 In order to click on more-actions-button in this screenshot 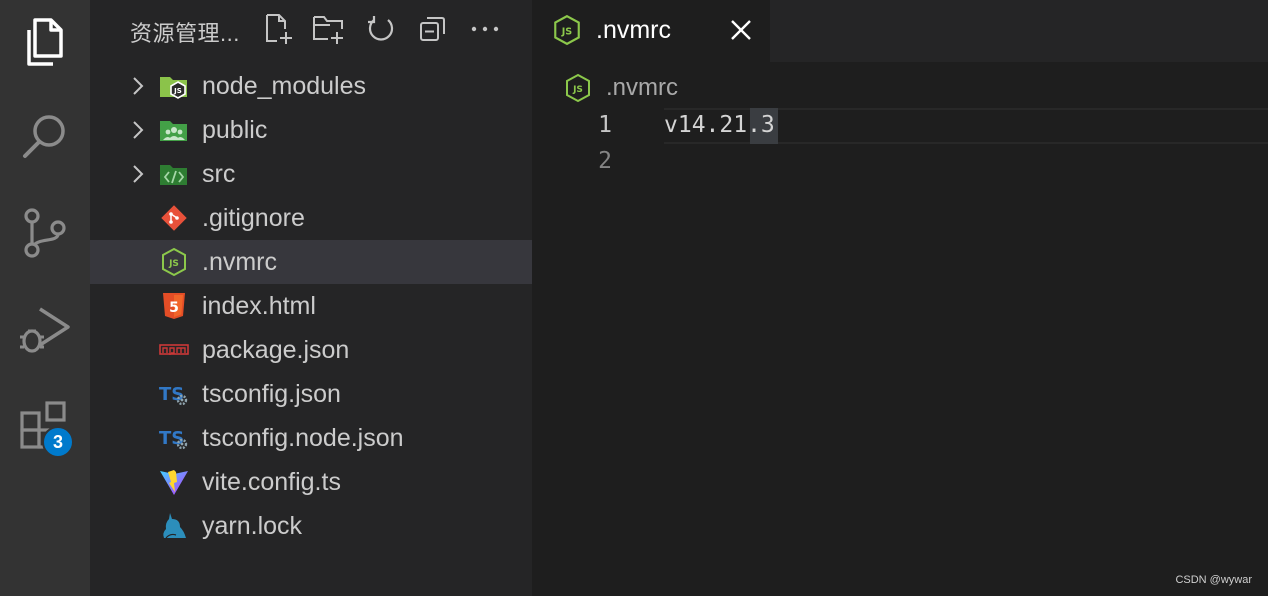, I will do `click(485, 29)`.